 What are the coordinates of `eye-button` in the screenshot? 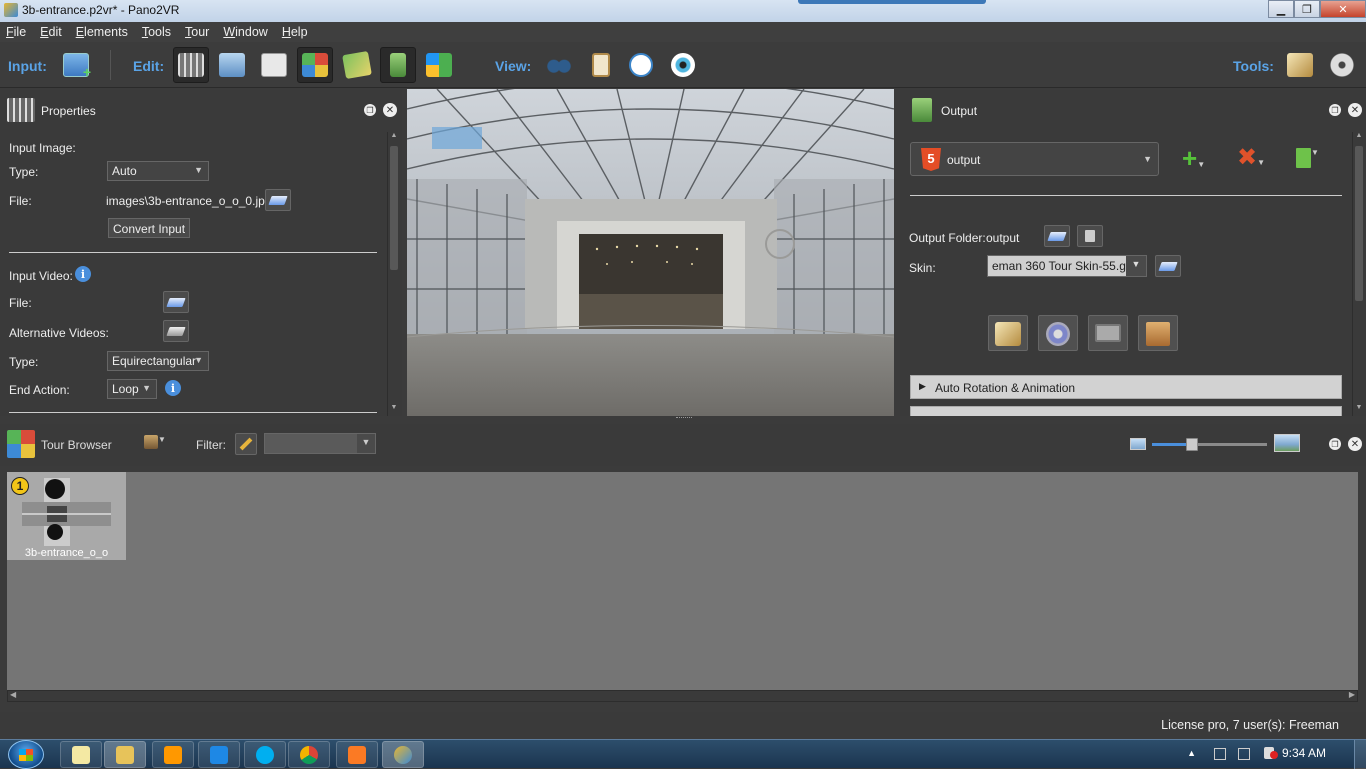 It's located at (683, 65).